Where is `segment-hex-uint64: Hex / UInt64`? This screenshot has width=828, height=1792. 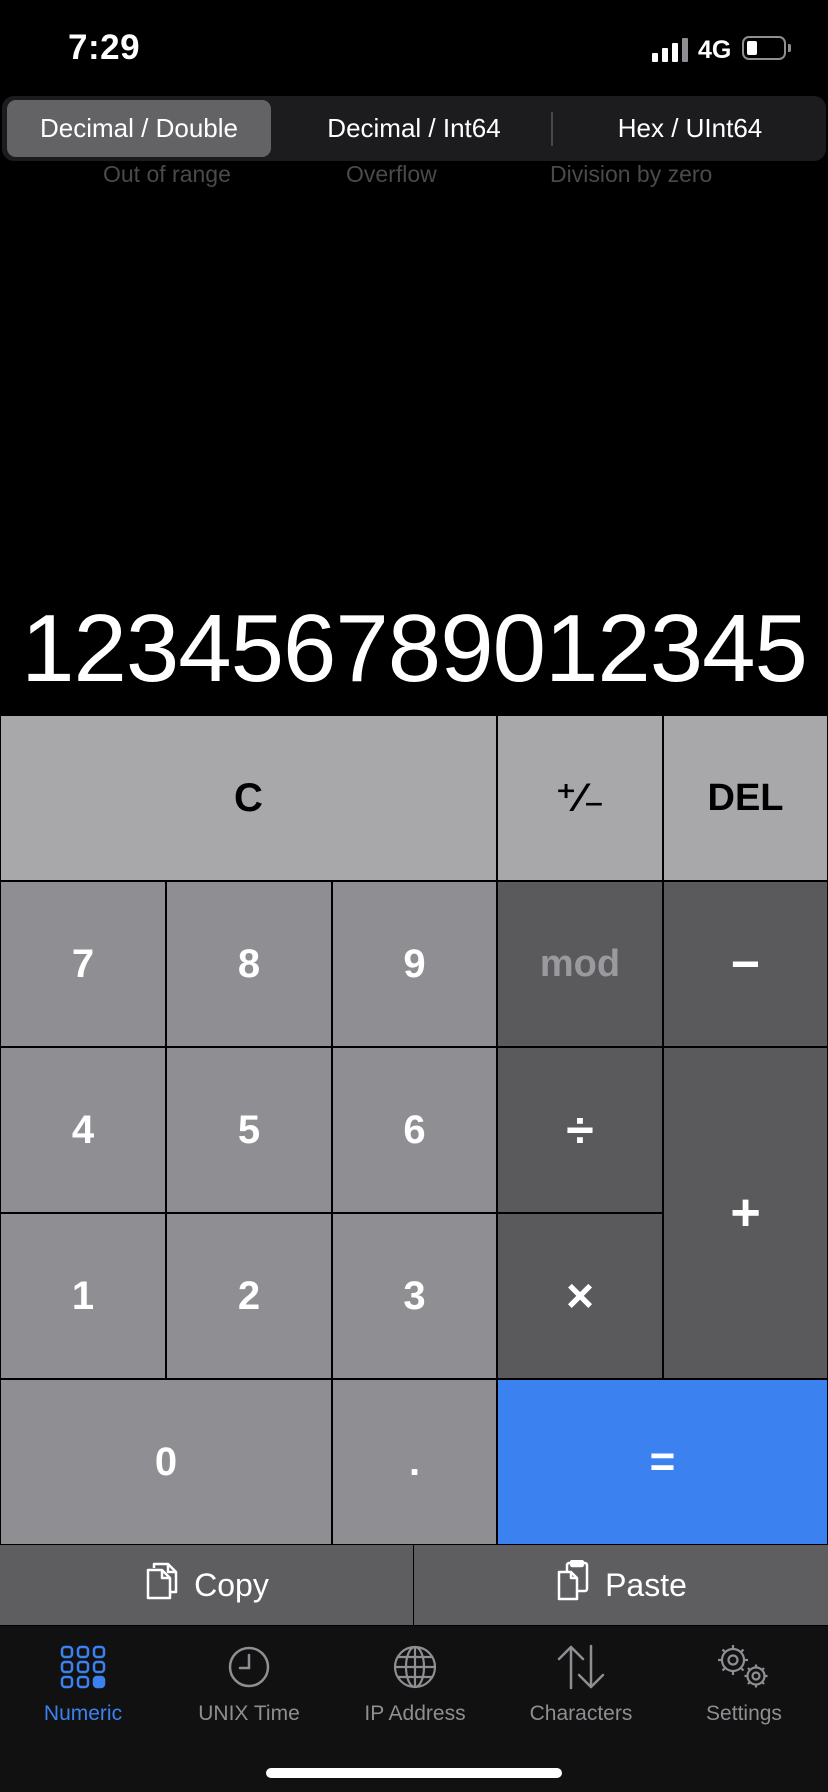
segment-hex-uint64: Hex / UInt64 is located at coordinates (690, 128).